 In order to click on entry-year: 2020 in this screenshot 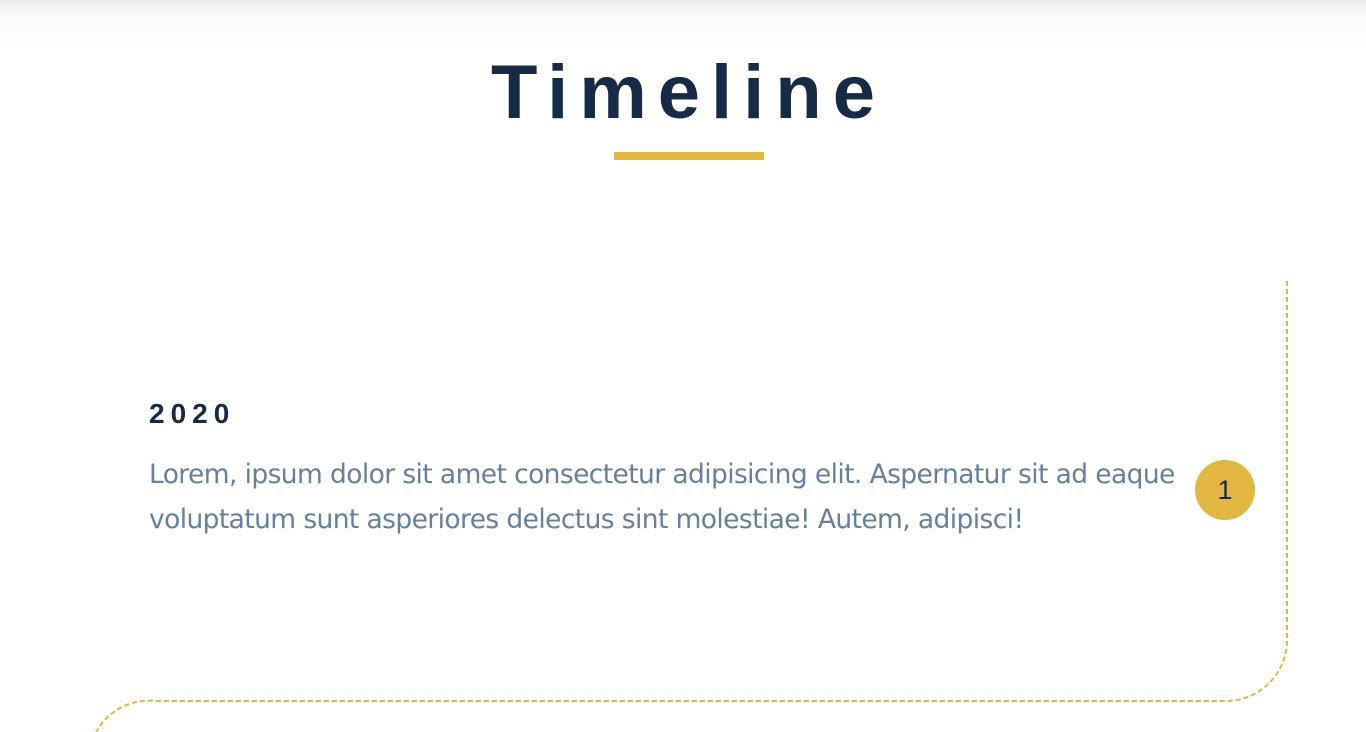, I will do `click(192, 413)`.